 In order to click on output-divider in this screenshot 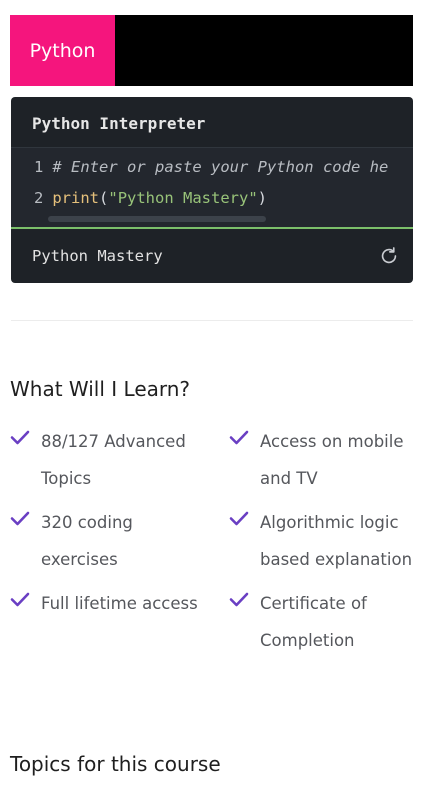, I will do `click(212, 228)`.